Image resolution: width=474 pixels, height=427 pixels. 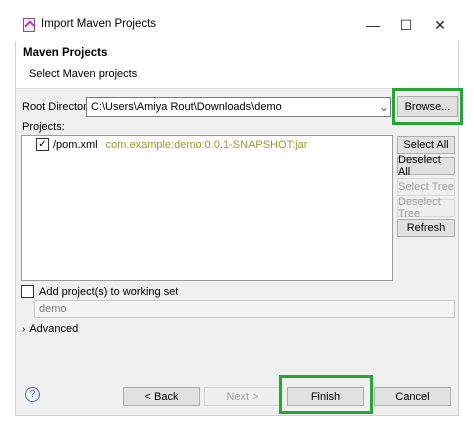 What do you see at coordinates (206, 144) in the screenshot?
I see `project-artifact: com.example:demo:0.0.1-SNAPSHOT:jar` at bounding box center [206, 144].